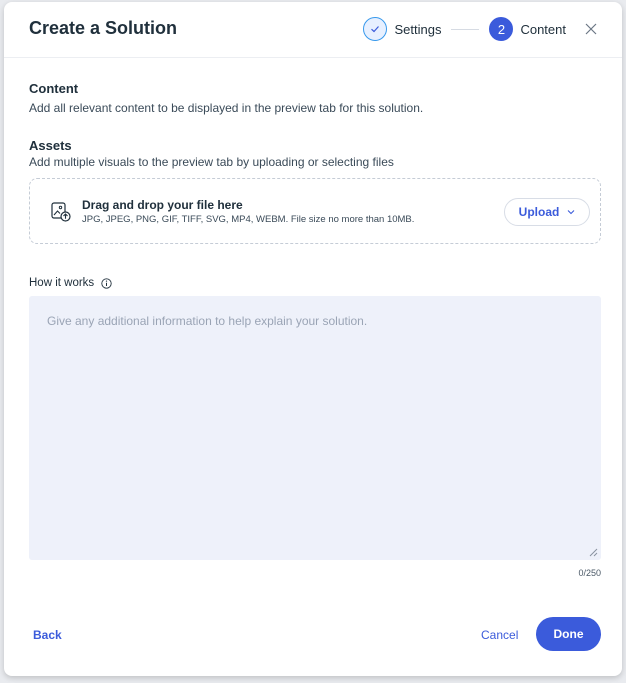  I want to click on cancel-button: Cancel, so click(499, 635).